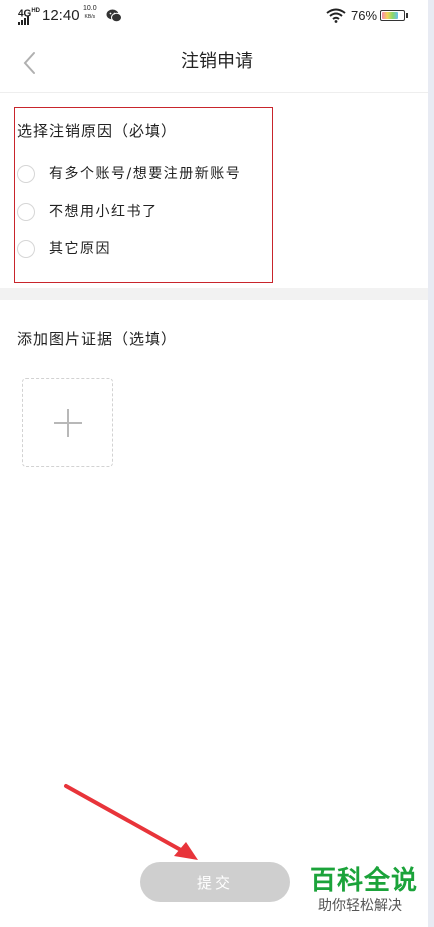 The height and width of the screenshot is (927, 434). Describe the element at coordinates (80, 249) in the screenshot. I see `reason-option-label: 其它原因` at that location.